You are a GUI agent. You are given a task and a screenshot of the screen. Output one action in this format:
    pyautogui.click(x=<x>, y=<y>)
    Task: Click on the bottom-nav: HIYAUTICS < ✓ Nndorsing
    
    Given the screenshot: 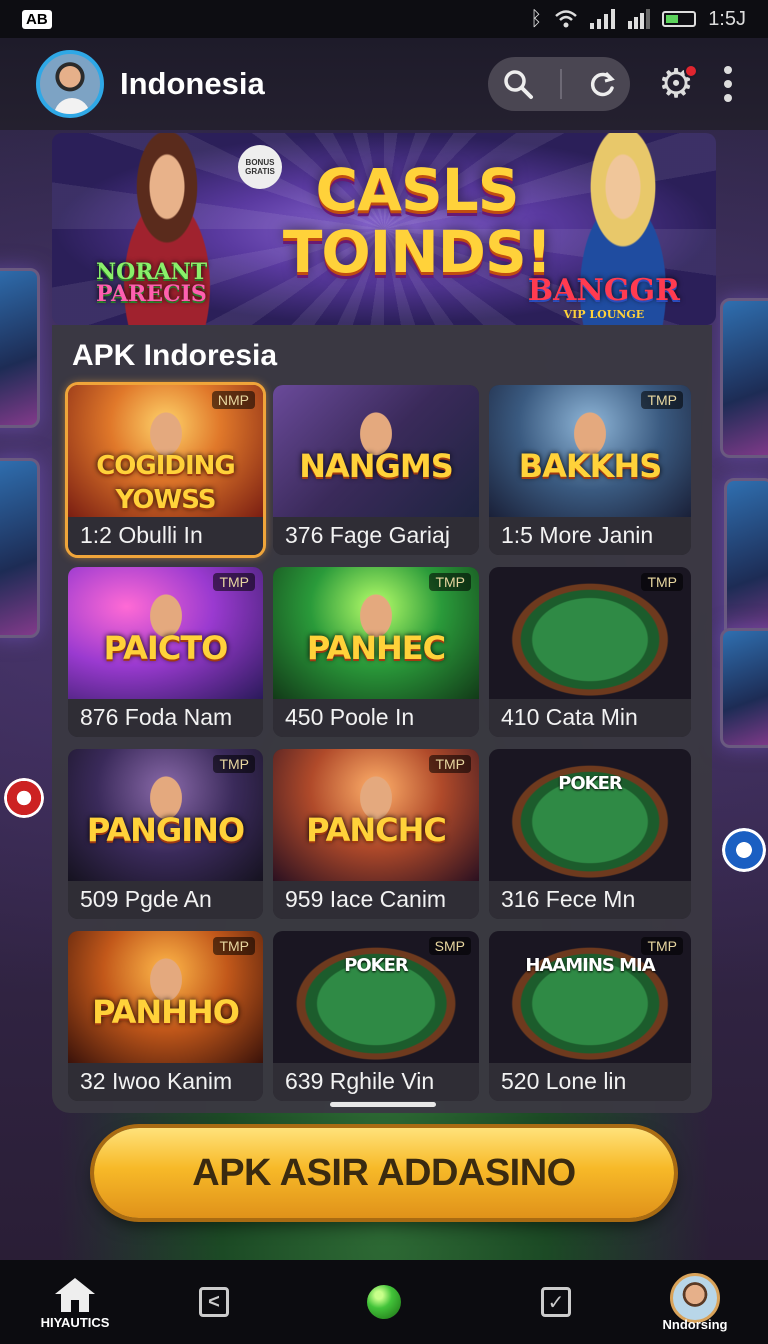 What is the action you would take?
    pyautogui.click(x=384, y=1302)
    